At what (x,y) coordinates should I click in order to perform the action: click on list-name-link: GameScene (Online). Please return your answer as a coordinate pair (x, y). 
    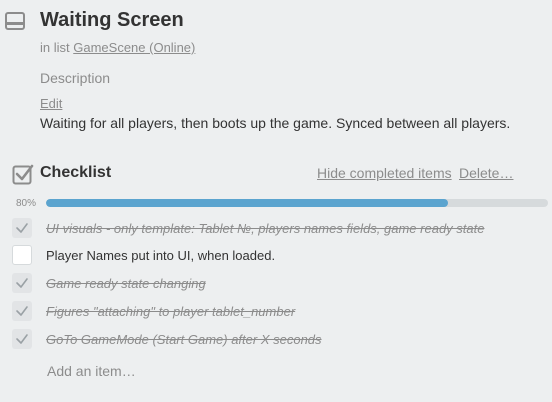
    Looking at the image, I should click on (134, 47).